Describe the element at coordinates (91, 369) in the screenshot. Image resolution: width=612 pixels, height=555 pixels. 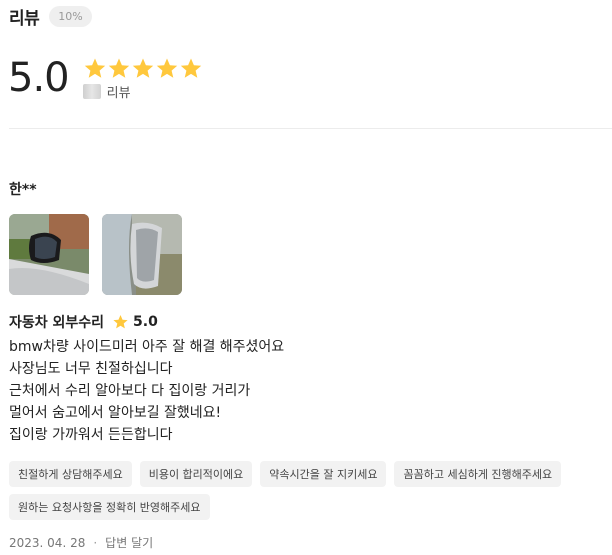
I see `review-line: 사장님도 너무 친절하십니다` at that location.